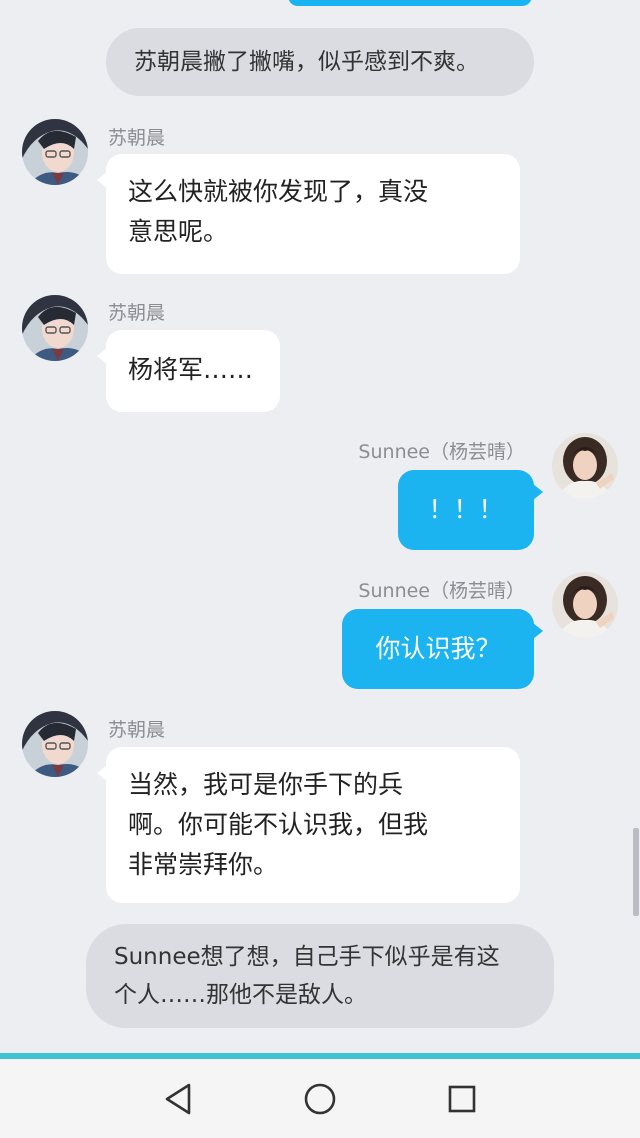 The height and width of the screenshot is (1138, 640). I want to click on message-line: 啊。你可能不认识我，但我, so click(278, 824).